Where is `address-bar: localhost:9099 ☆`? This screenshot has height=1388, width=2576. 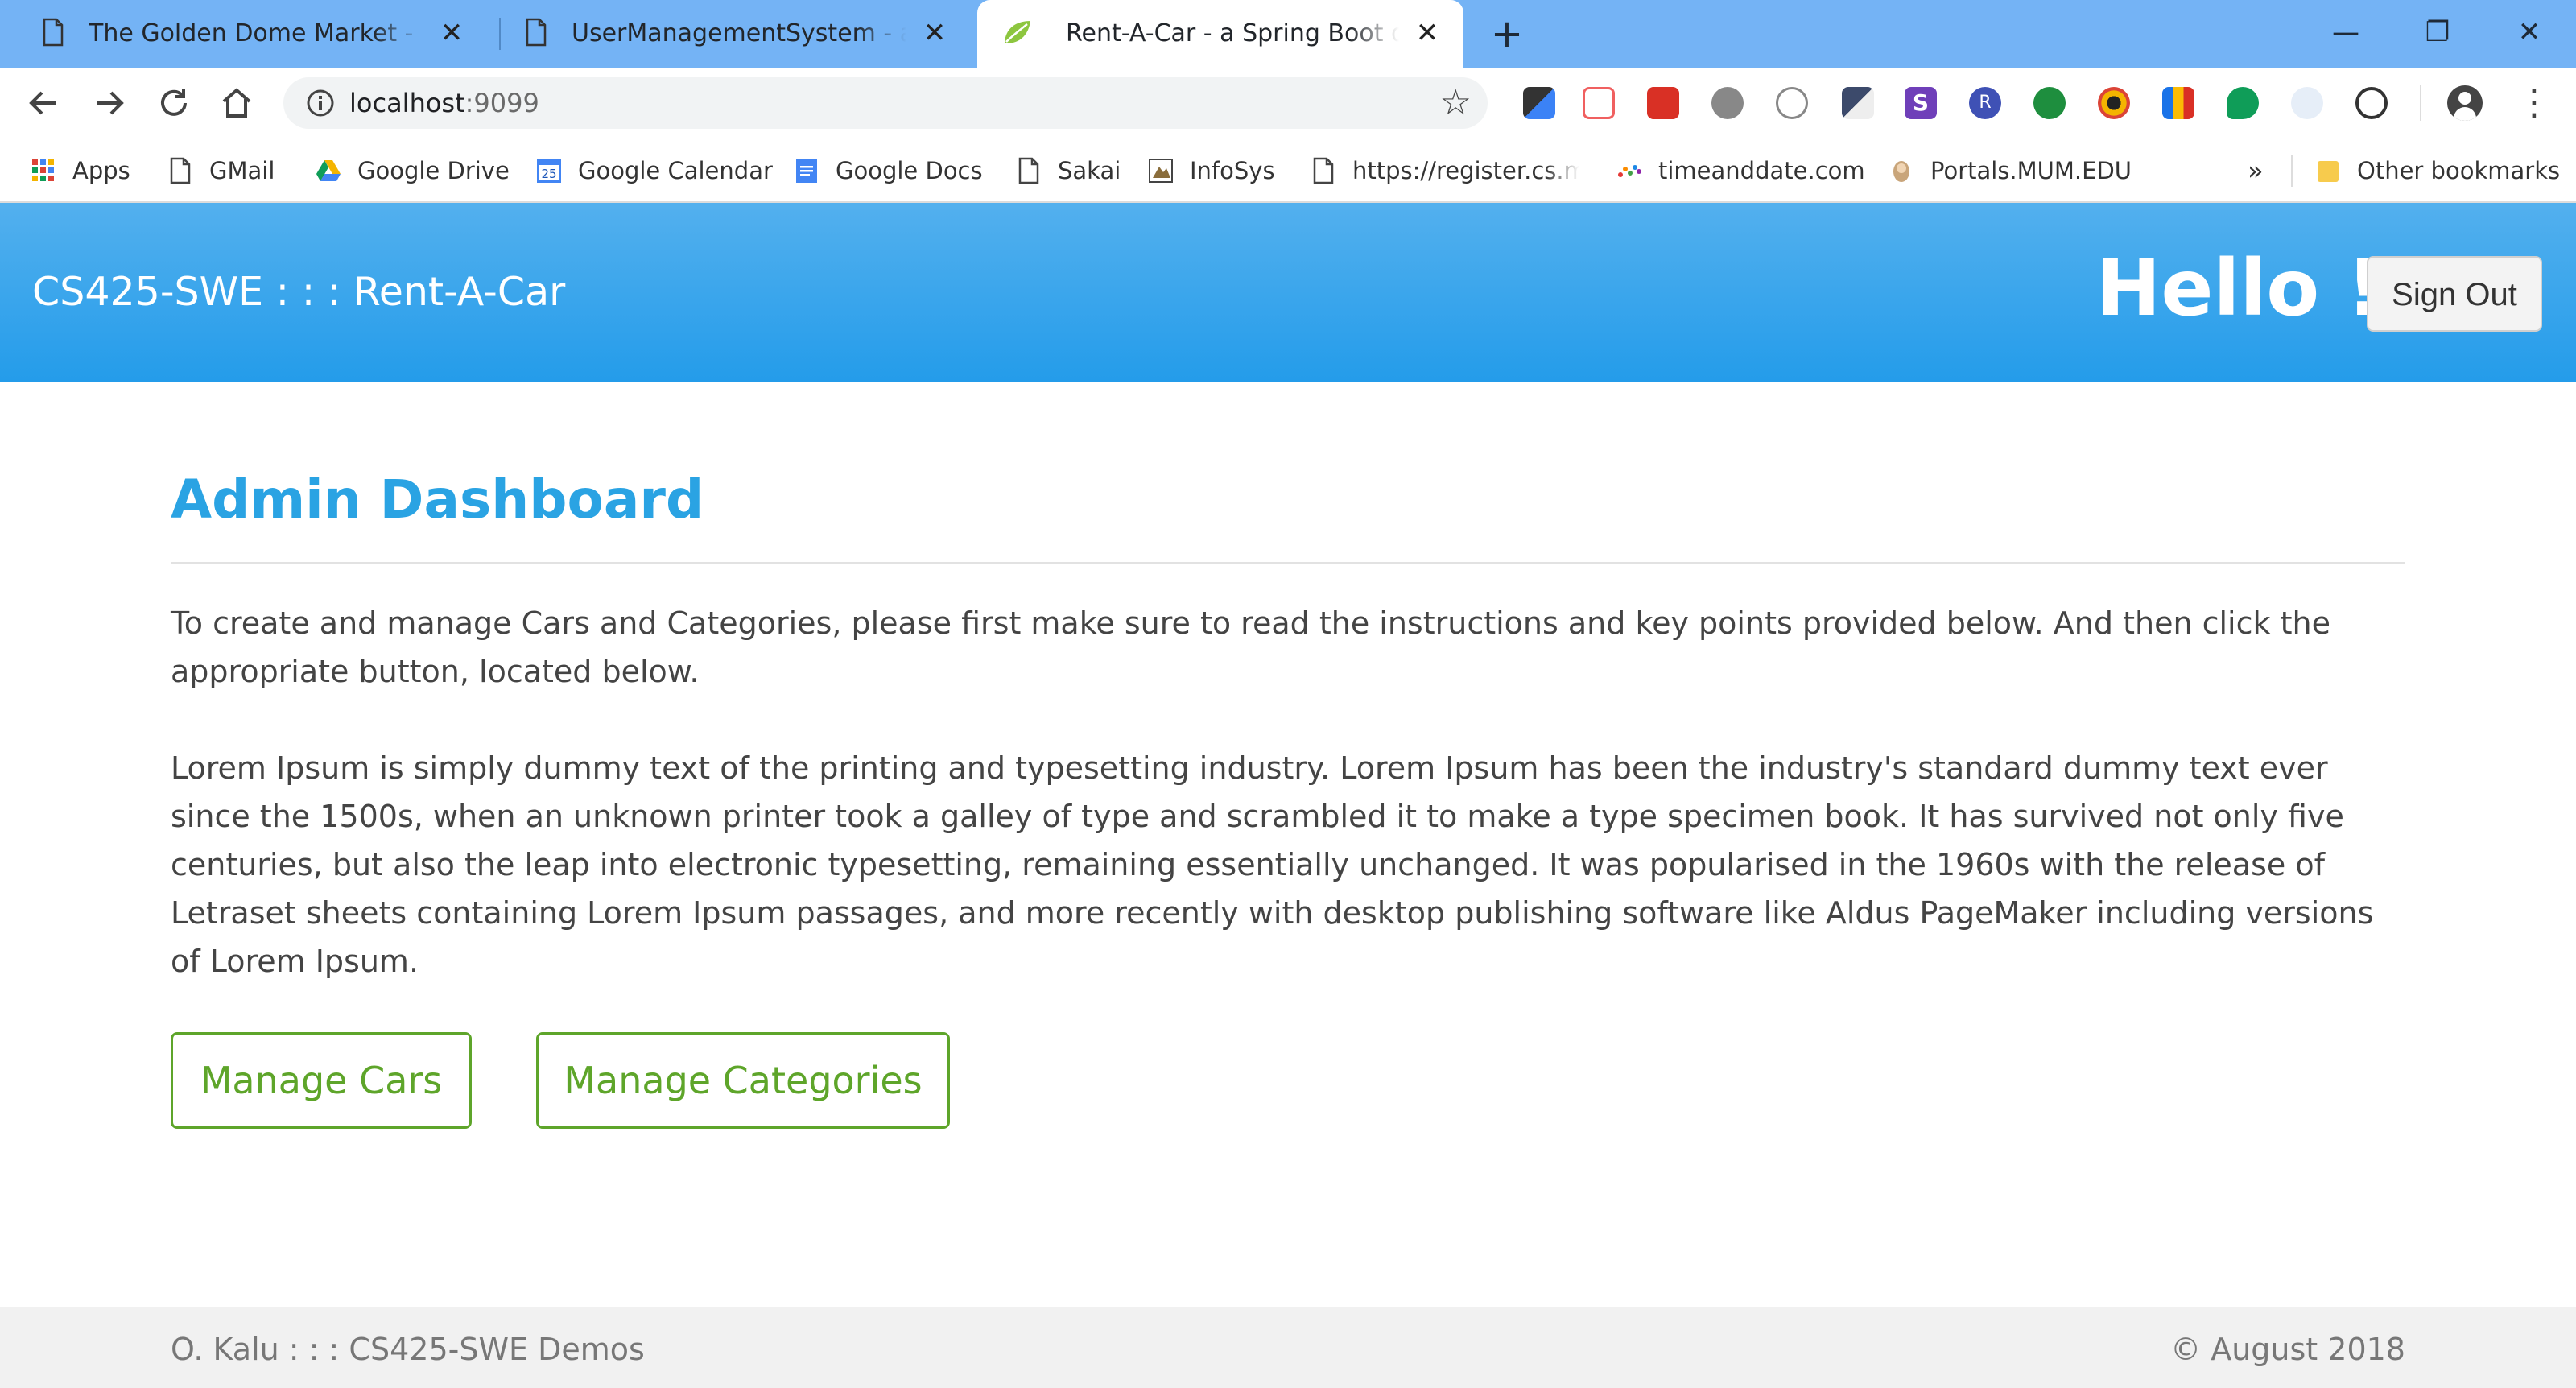
address-bar: localhost:9099 ☆ is located at coordinates (885, 103).